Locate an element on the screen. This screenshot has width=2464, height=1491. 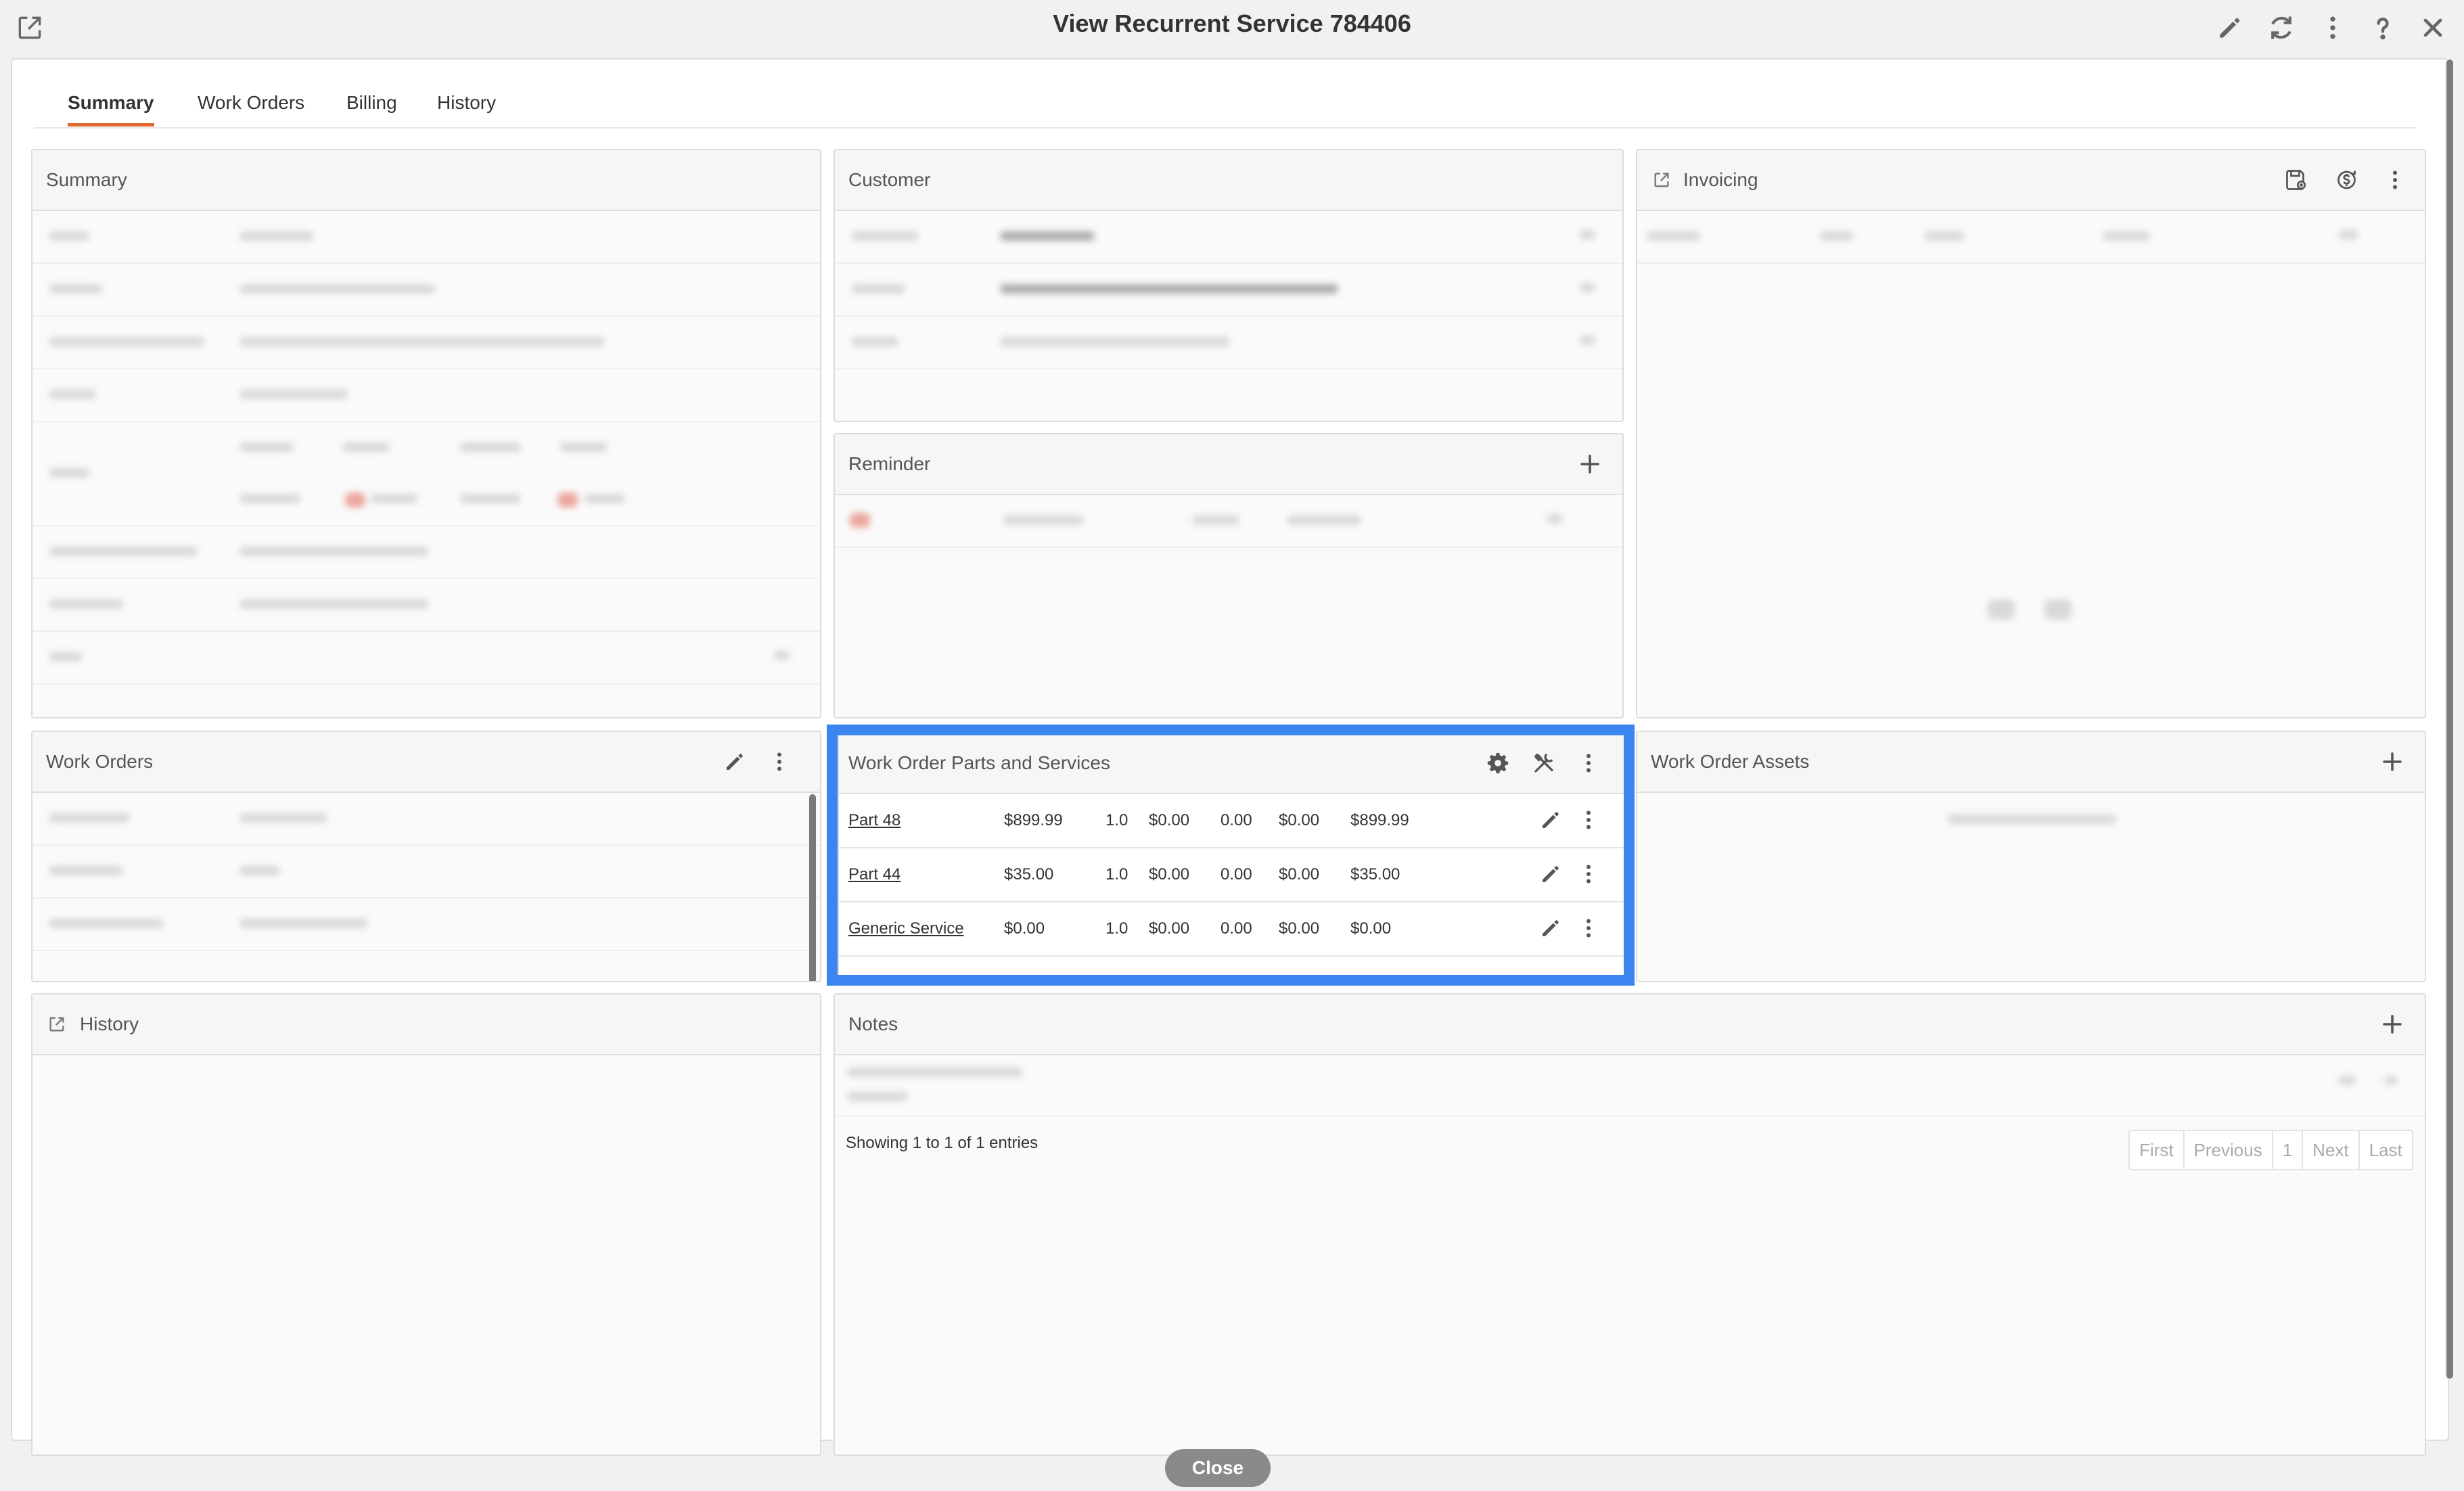
assets-panel-header: Work Order Assets is located at coordinates (2031, 762).